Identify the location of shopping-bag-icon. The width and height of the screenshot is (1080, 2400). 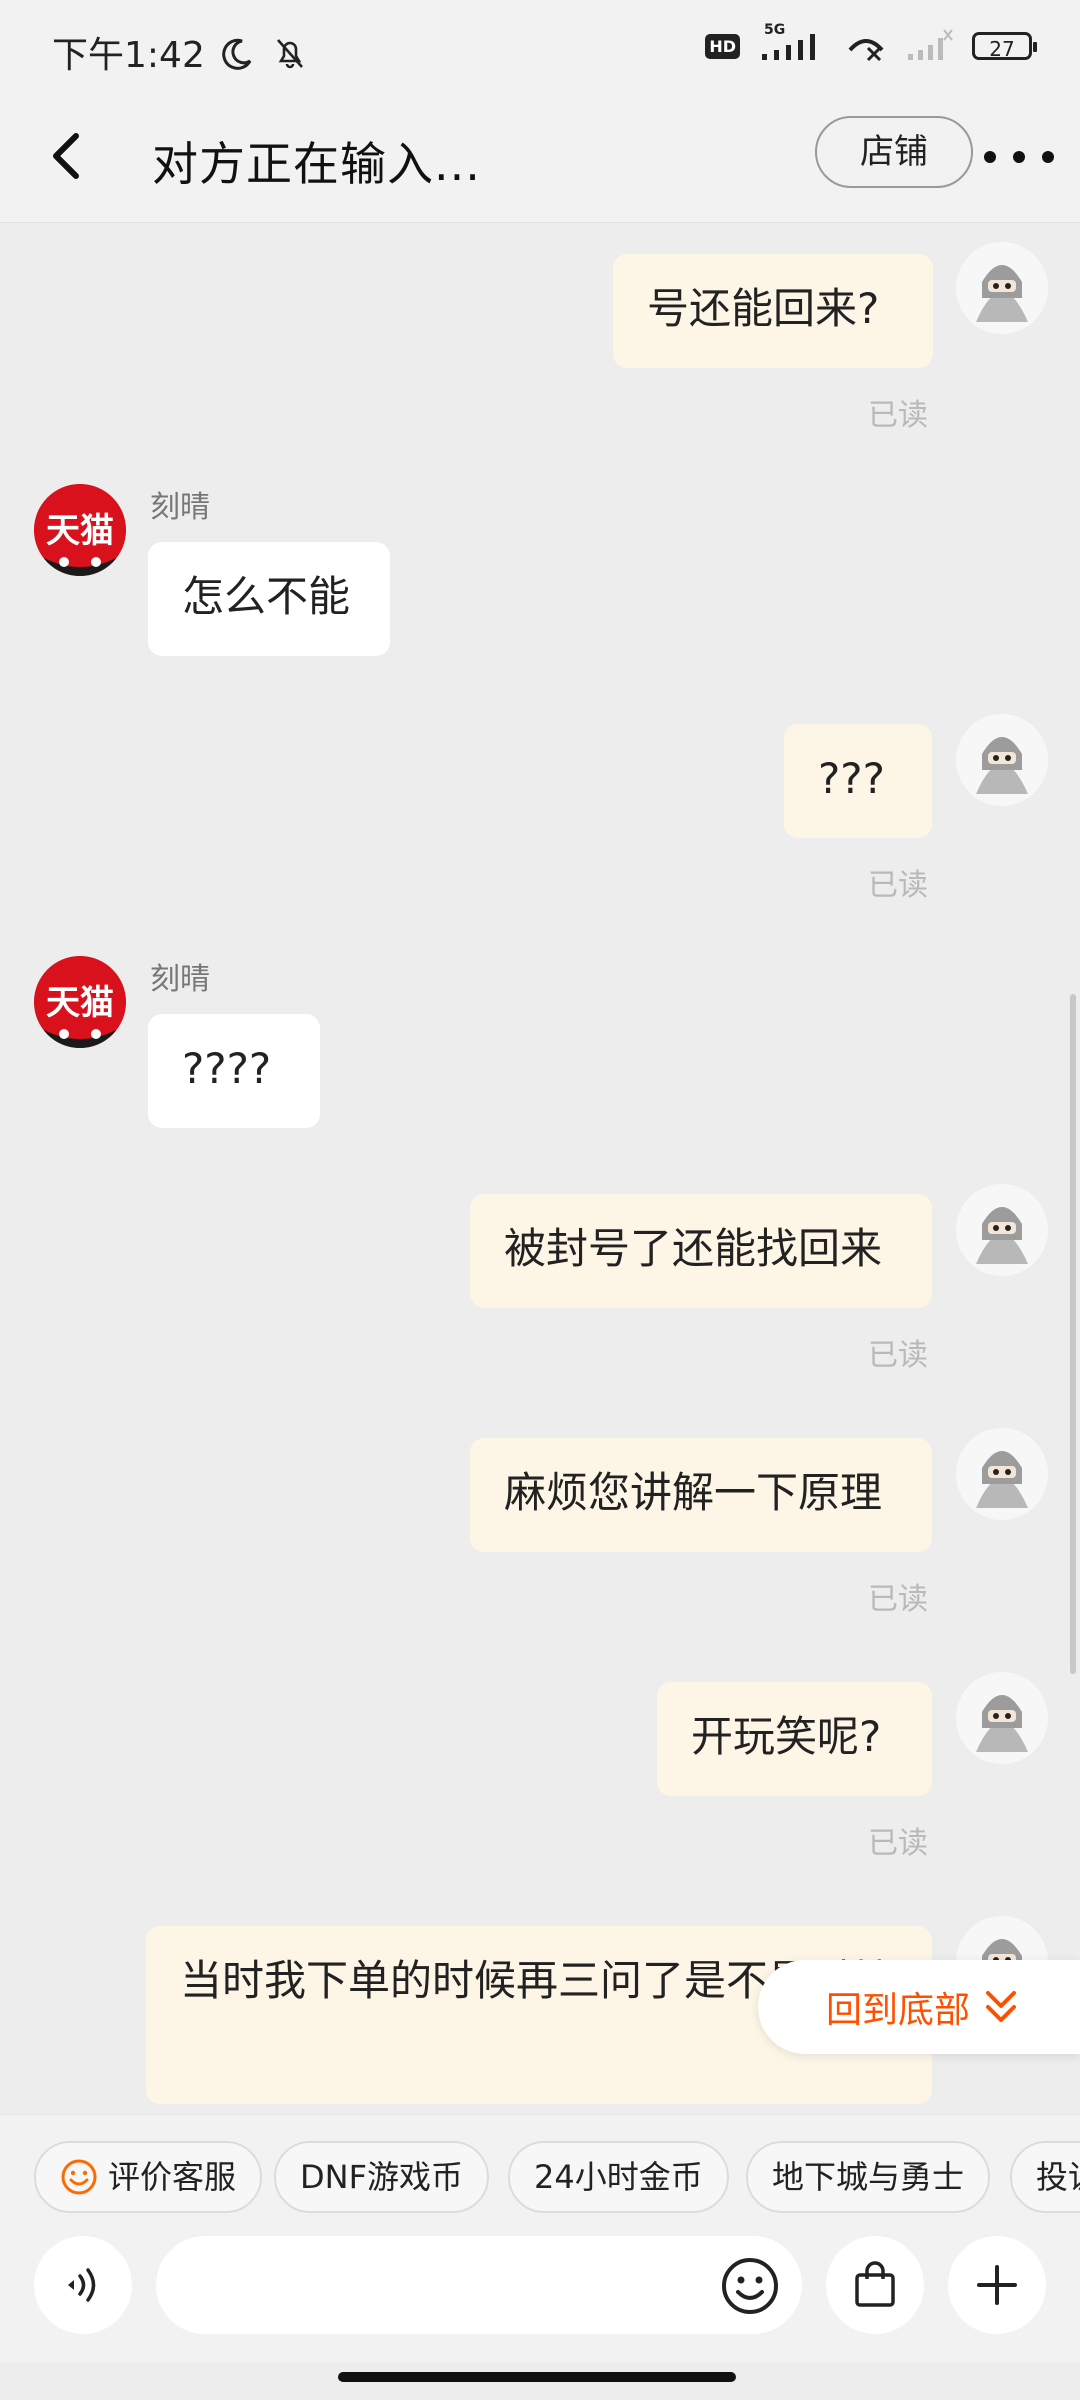
(875, 2284).